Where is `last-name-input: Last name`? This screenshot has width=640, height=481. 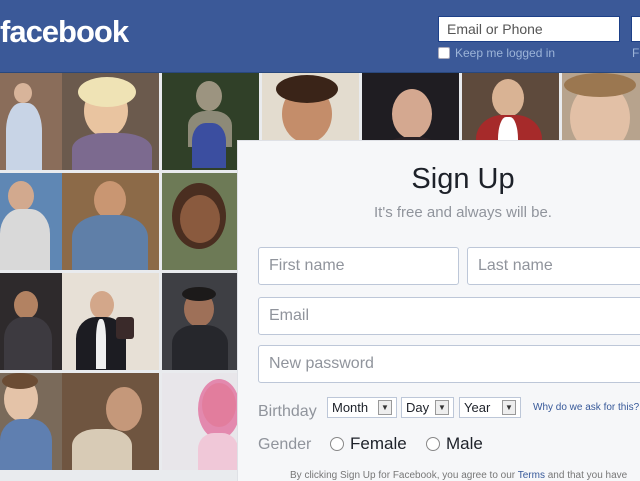
last-name-input: Last name is located at coordinates (553, 266).